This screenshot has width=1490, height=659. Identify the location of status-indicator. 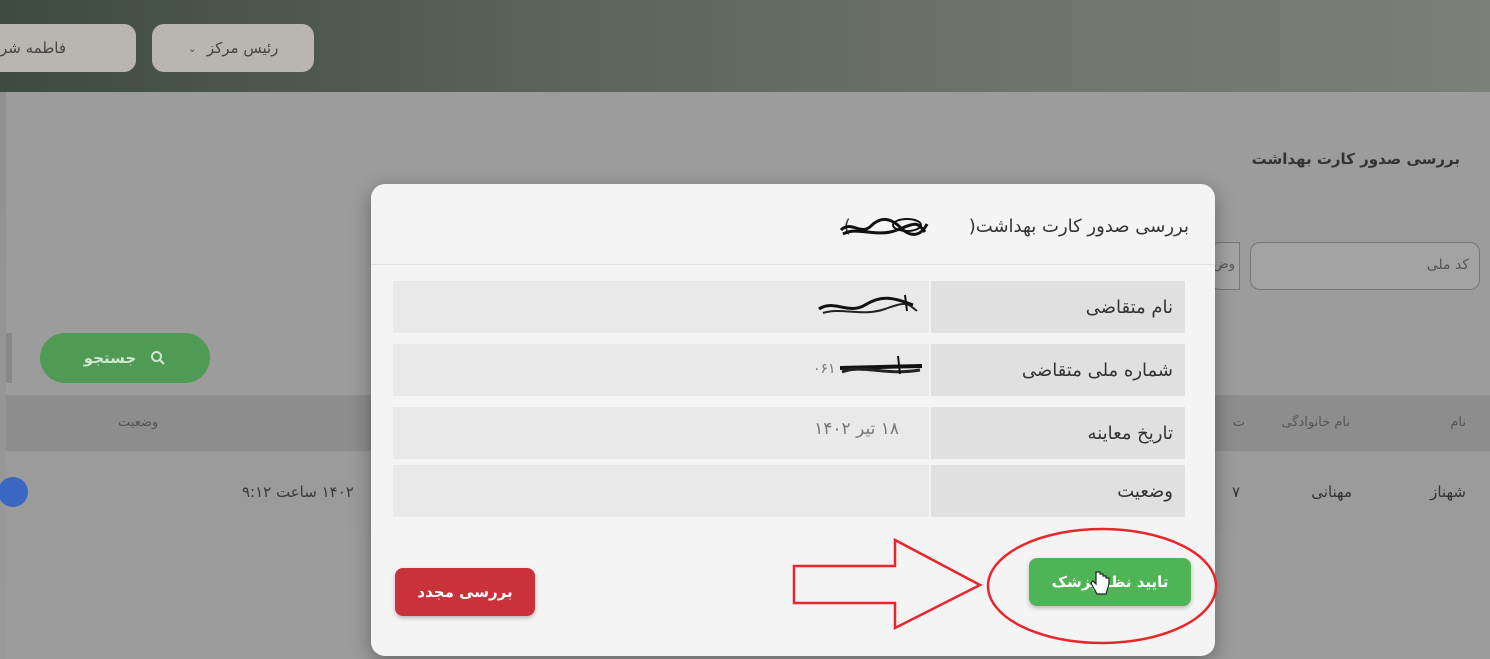
(14, 492).